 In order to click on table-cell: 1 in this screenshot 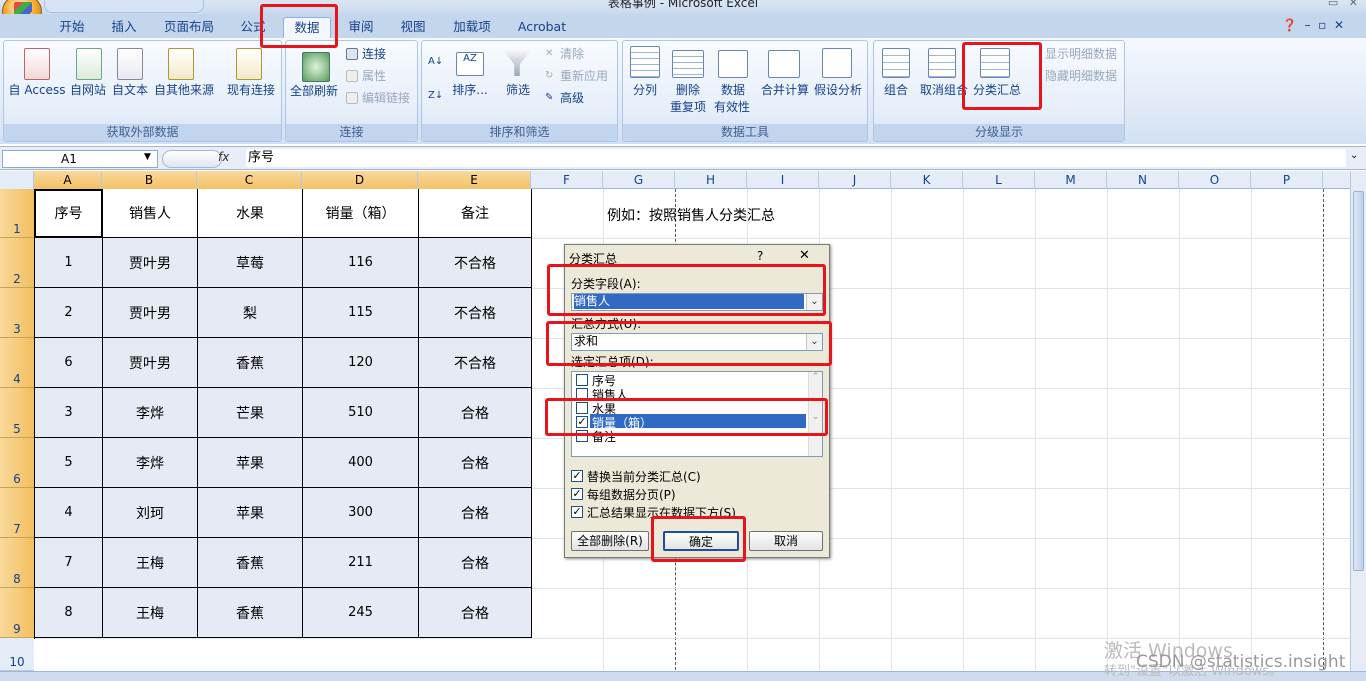, I will do `click(68, 263)`.